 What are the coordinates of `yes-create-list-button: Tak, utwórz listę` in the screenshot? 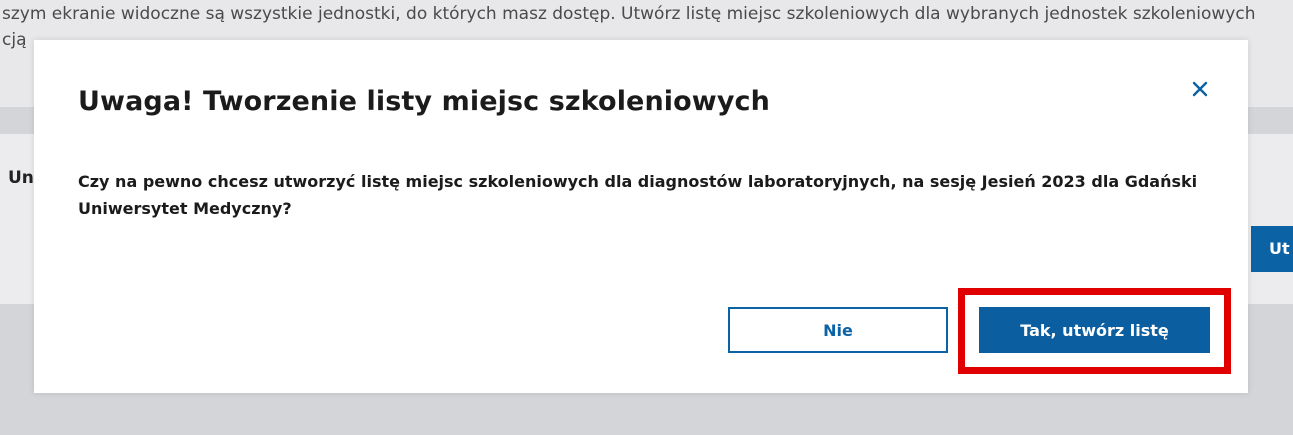 It's located at (1094, 330).